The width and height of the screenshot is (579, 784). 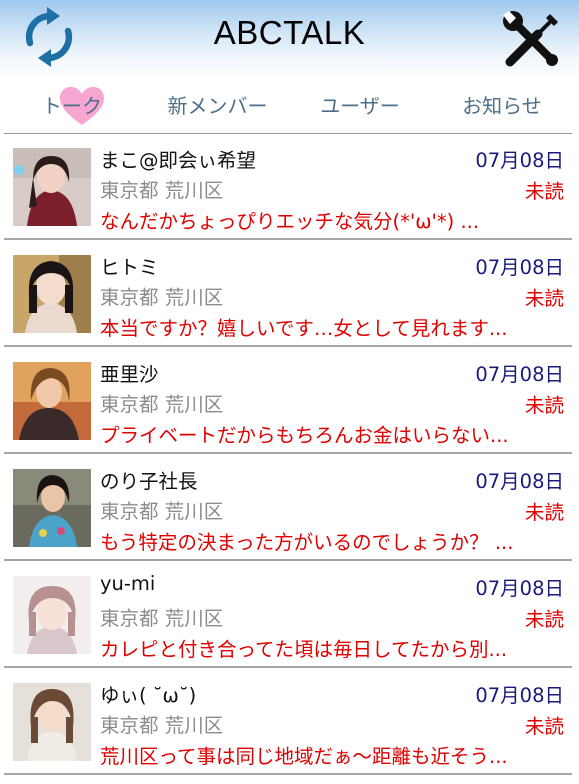 I want to click on tools-settings-icon, so click(x=530, y=39).